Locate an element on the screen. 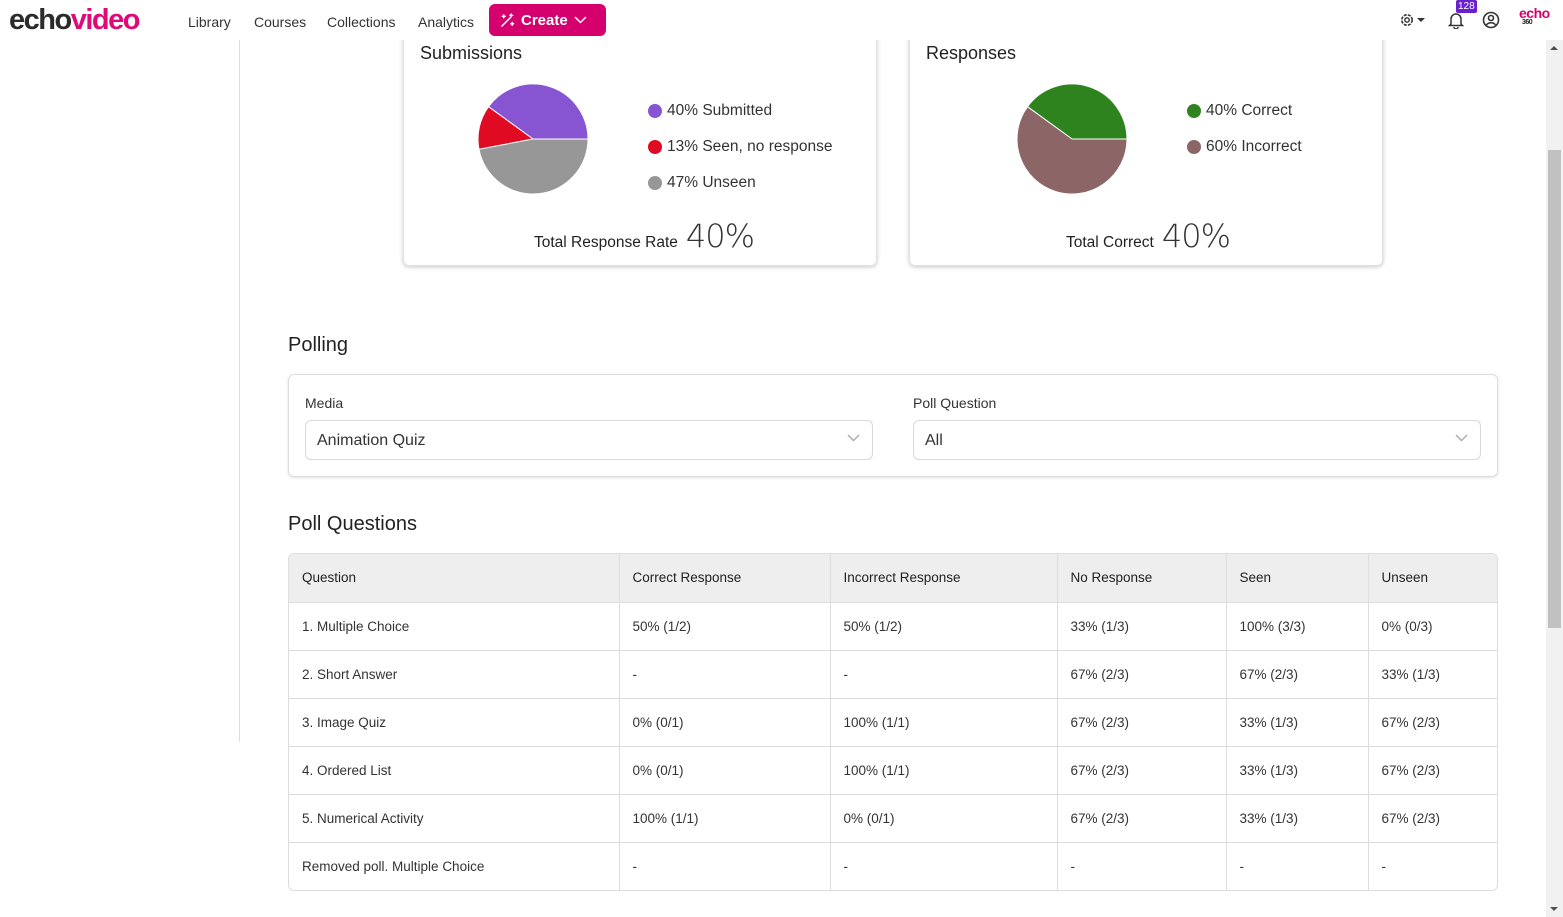  legend-label: 13% Seen, no response is located at coordinates (750, 146).